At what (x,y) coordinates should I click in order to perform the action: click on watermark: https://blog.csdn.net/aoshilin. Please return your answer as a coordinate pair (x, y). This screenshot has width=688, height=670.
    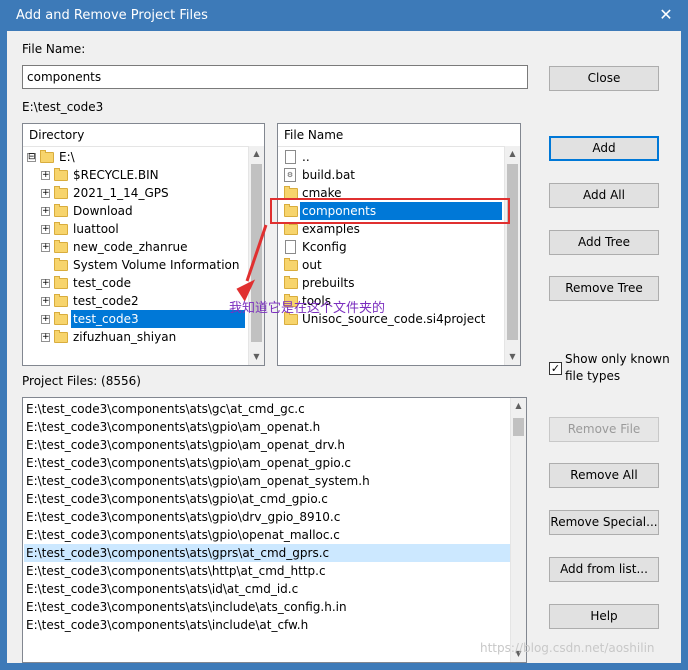
    Looking at the image, I should click on (567, 648).